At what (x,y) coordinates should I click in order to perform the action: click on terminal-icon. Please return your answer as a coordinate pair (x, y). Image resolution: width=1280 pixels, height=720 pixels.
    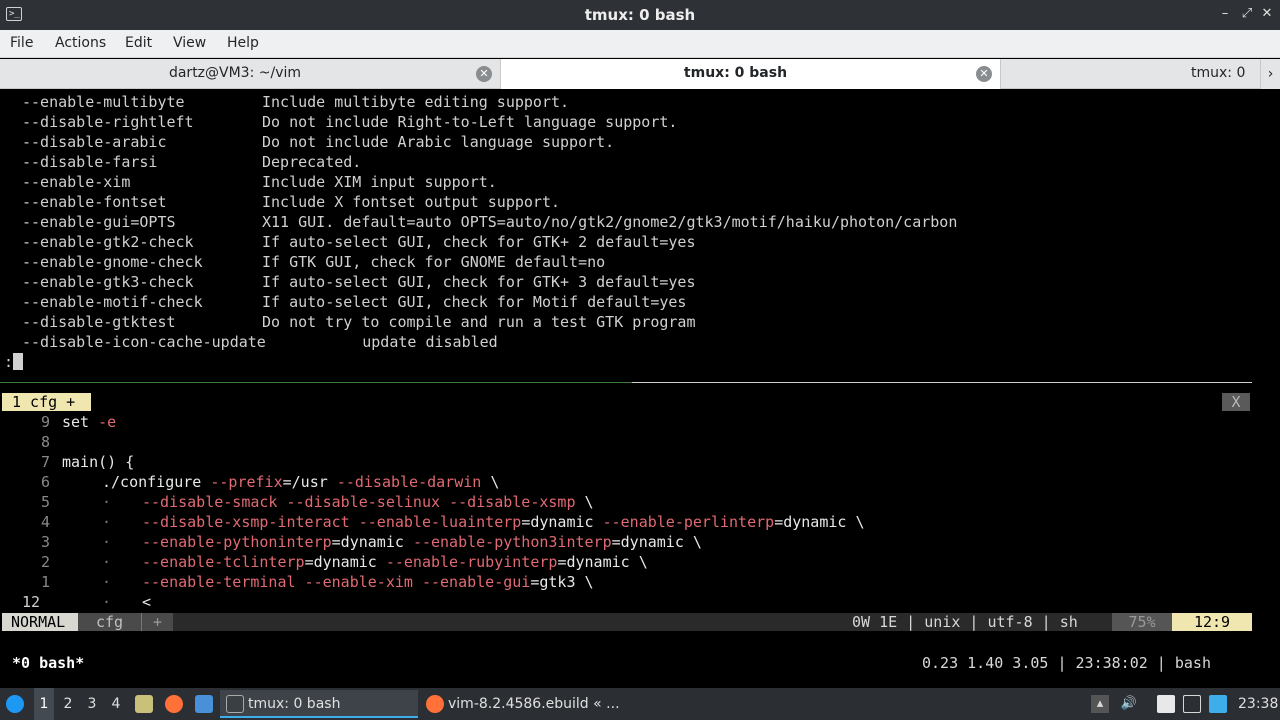
    Looking at the image, I should click on (235, 704).